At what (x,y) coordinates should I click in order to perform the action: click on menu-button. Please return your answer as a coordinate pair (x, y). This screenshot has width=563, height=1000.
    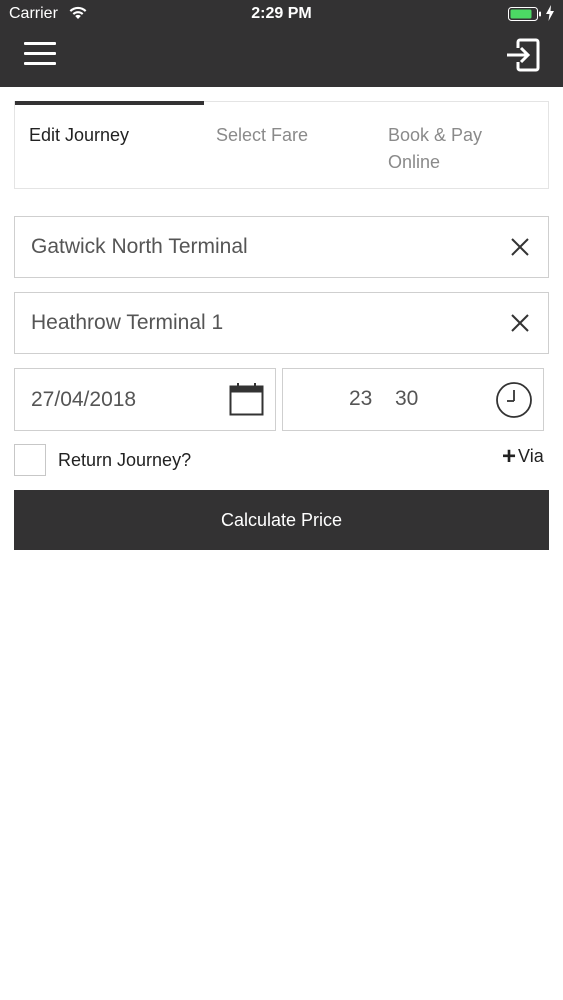
    Looking at the image, I should click on (41, 55).